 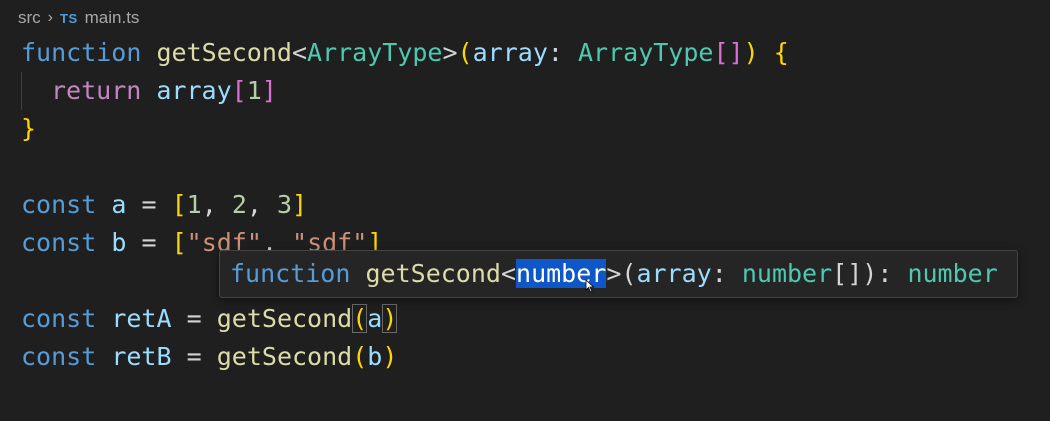 I want to click on argument: b, so click(x=375, y=356).